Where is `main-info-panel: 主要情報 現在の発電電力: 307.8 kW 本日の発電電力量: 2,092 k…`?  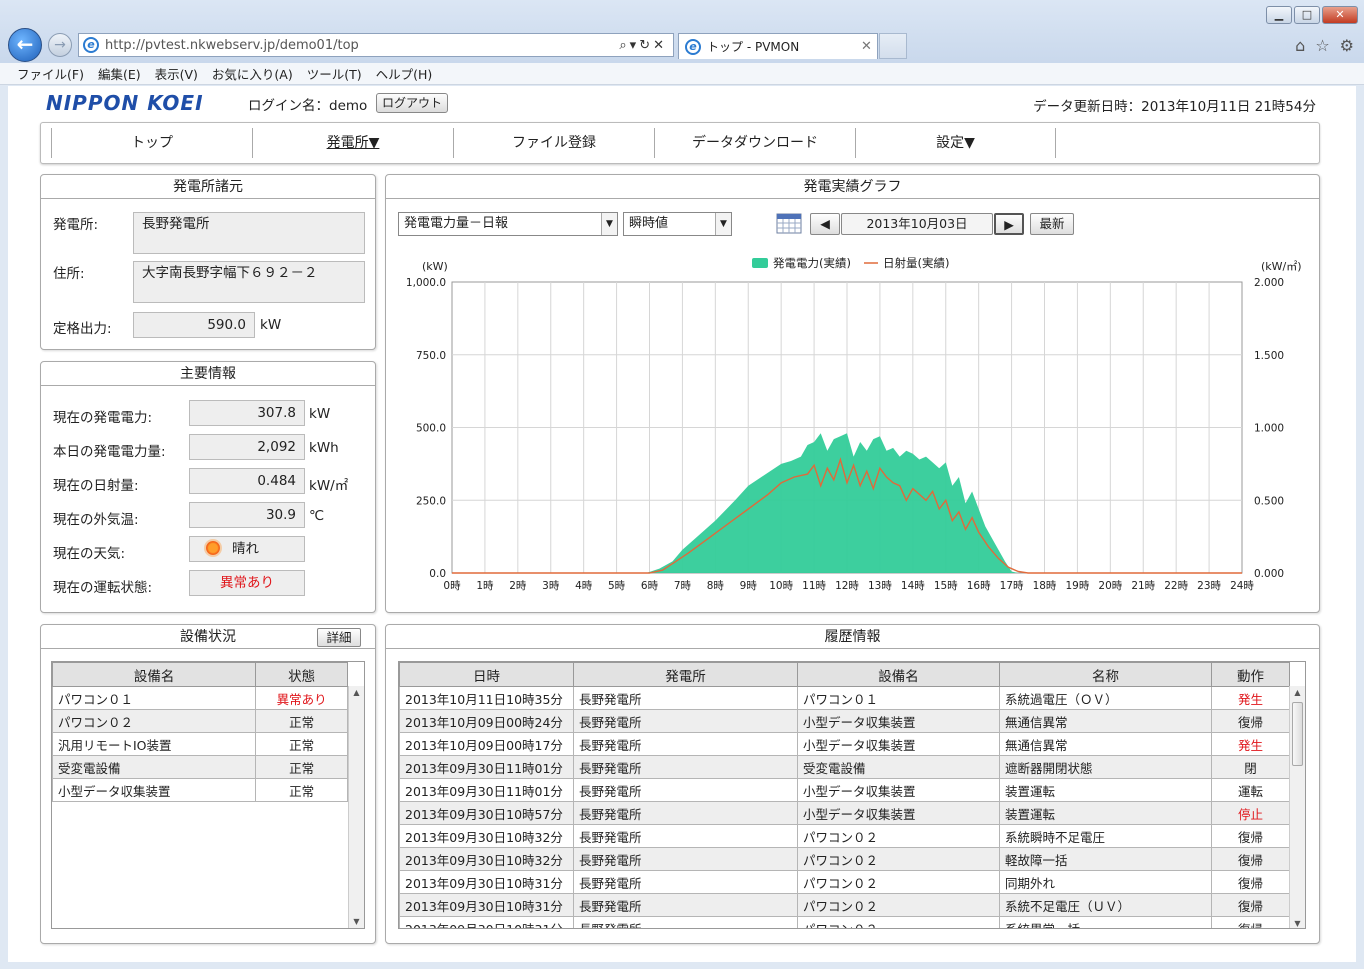 main-info-panel: 主要情報 現在の発電電力: 307.8 kW 本日の発電電力量: 2,092 k… is located at coordinates (208, 487).